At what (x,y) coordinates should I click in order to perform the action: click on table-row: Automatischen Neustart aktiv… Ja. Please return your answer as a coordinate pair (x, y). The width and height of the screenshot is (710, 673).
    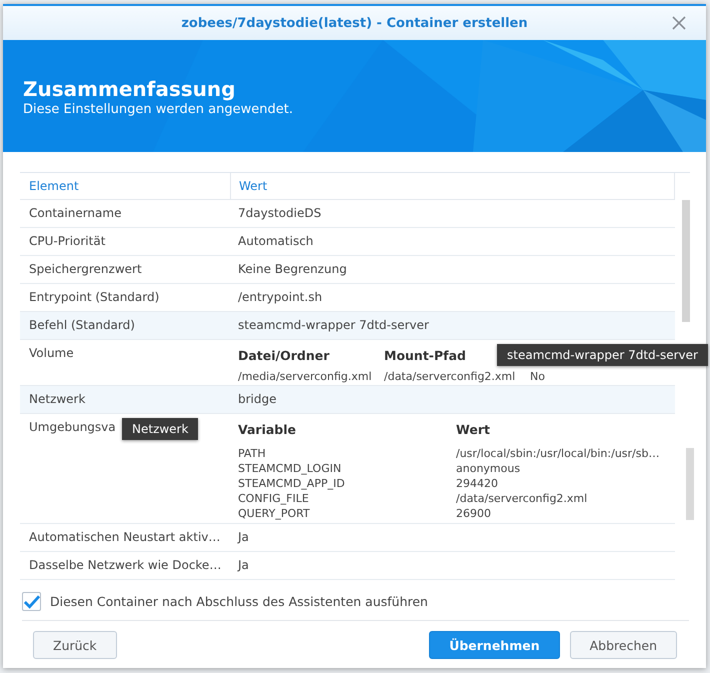
    Looking at the image, I should click on (347, 538).